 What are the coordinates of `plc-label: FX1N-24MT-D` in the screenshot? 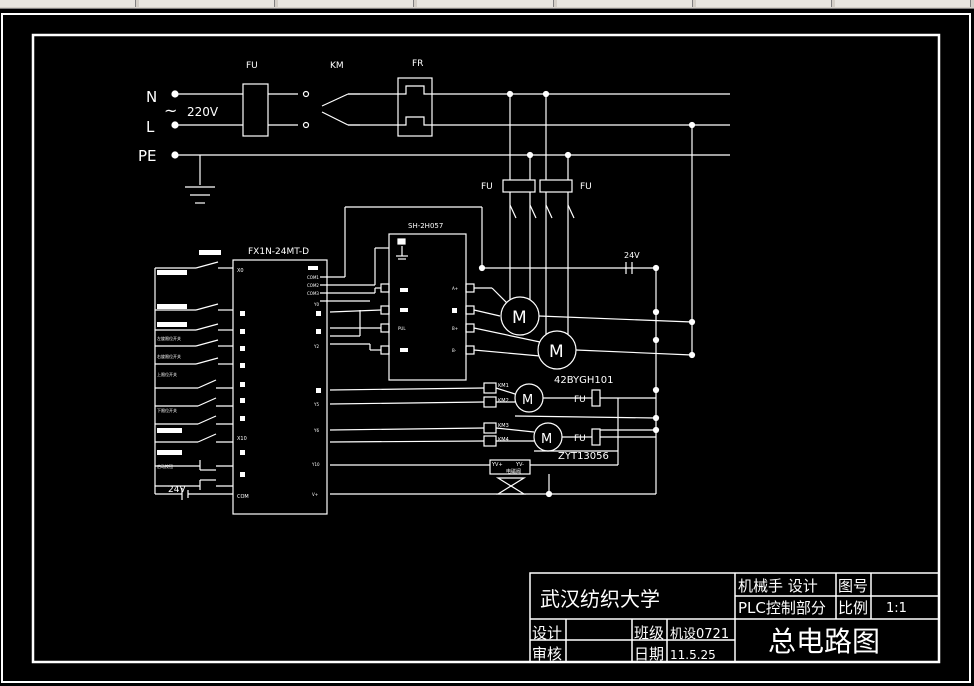 It's located at (278, 252).